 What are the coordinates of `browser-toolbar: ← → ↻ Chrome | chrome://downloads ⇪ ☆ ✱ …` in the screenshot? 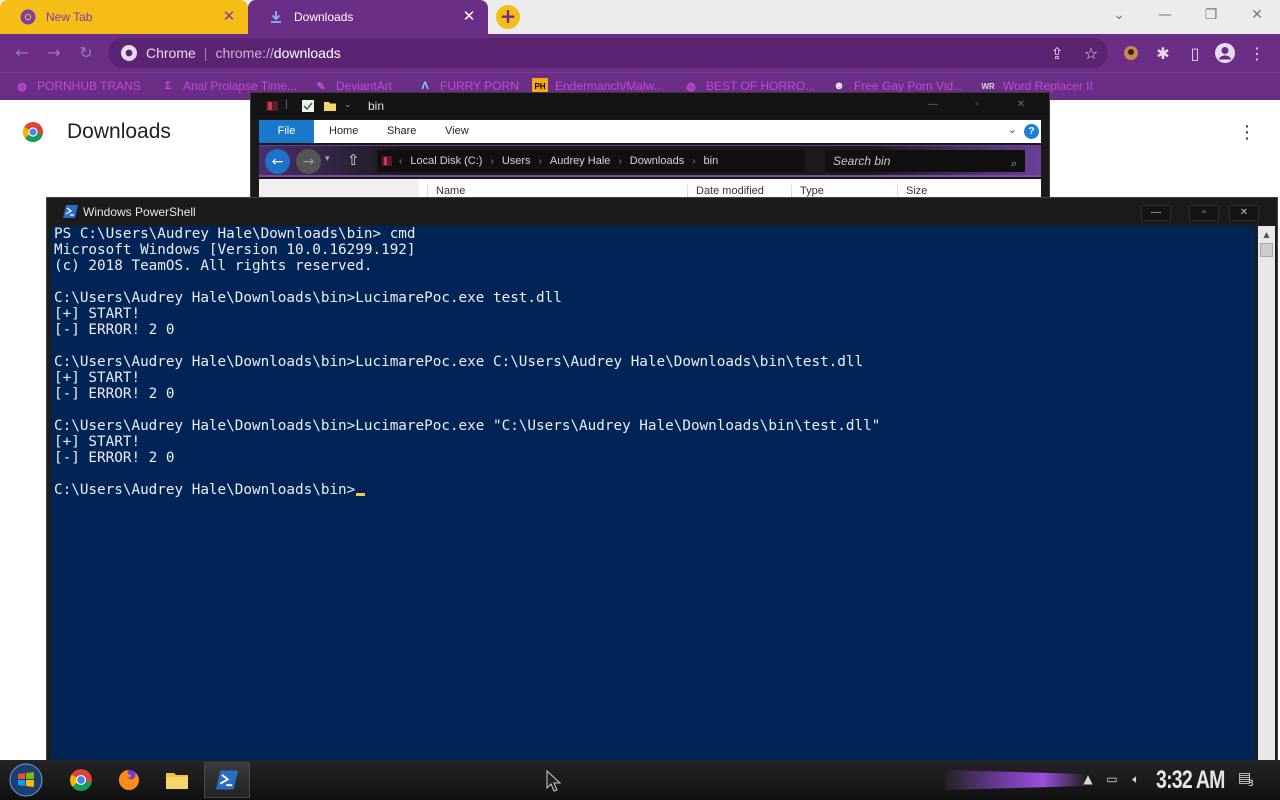 It's located at (640, 53).